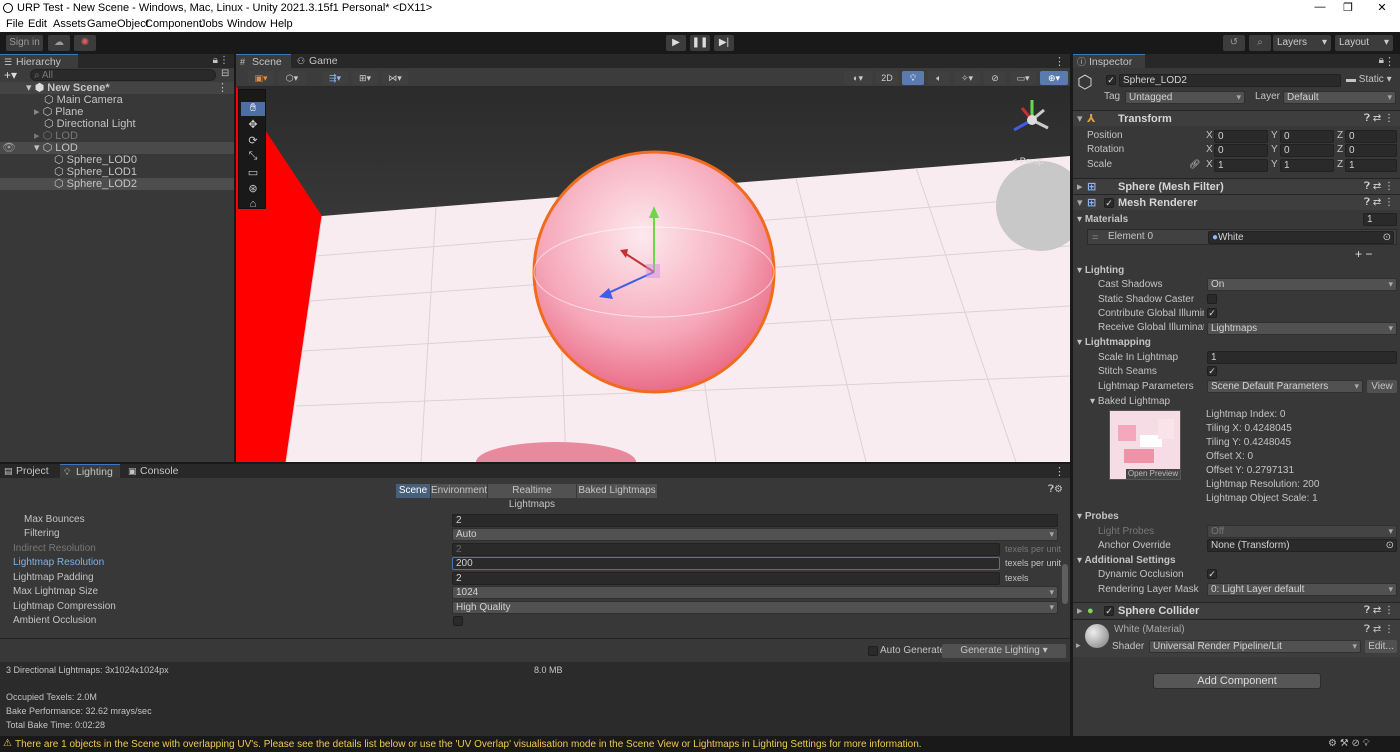  What do you see at coordinates (263, 61) in the screenshot?
I see `tab-scene: # Scene` at bounding box center [263, 61].